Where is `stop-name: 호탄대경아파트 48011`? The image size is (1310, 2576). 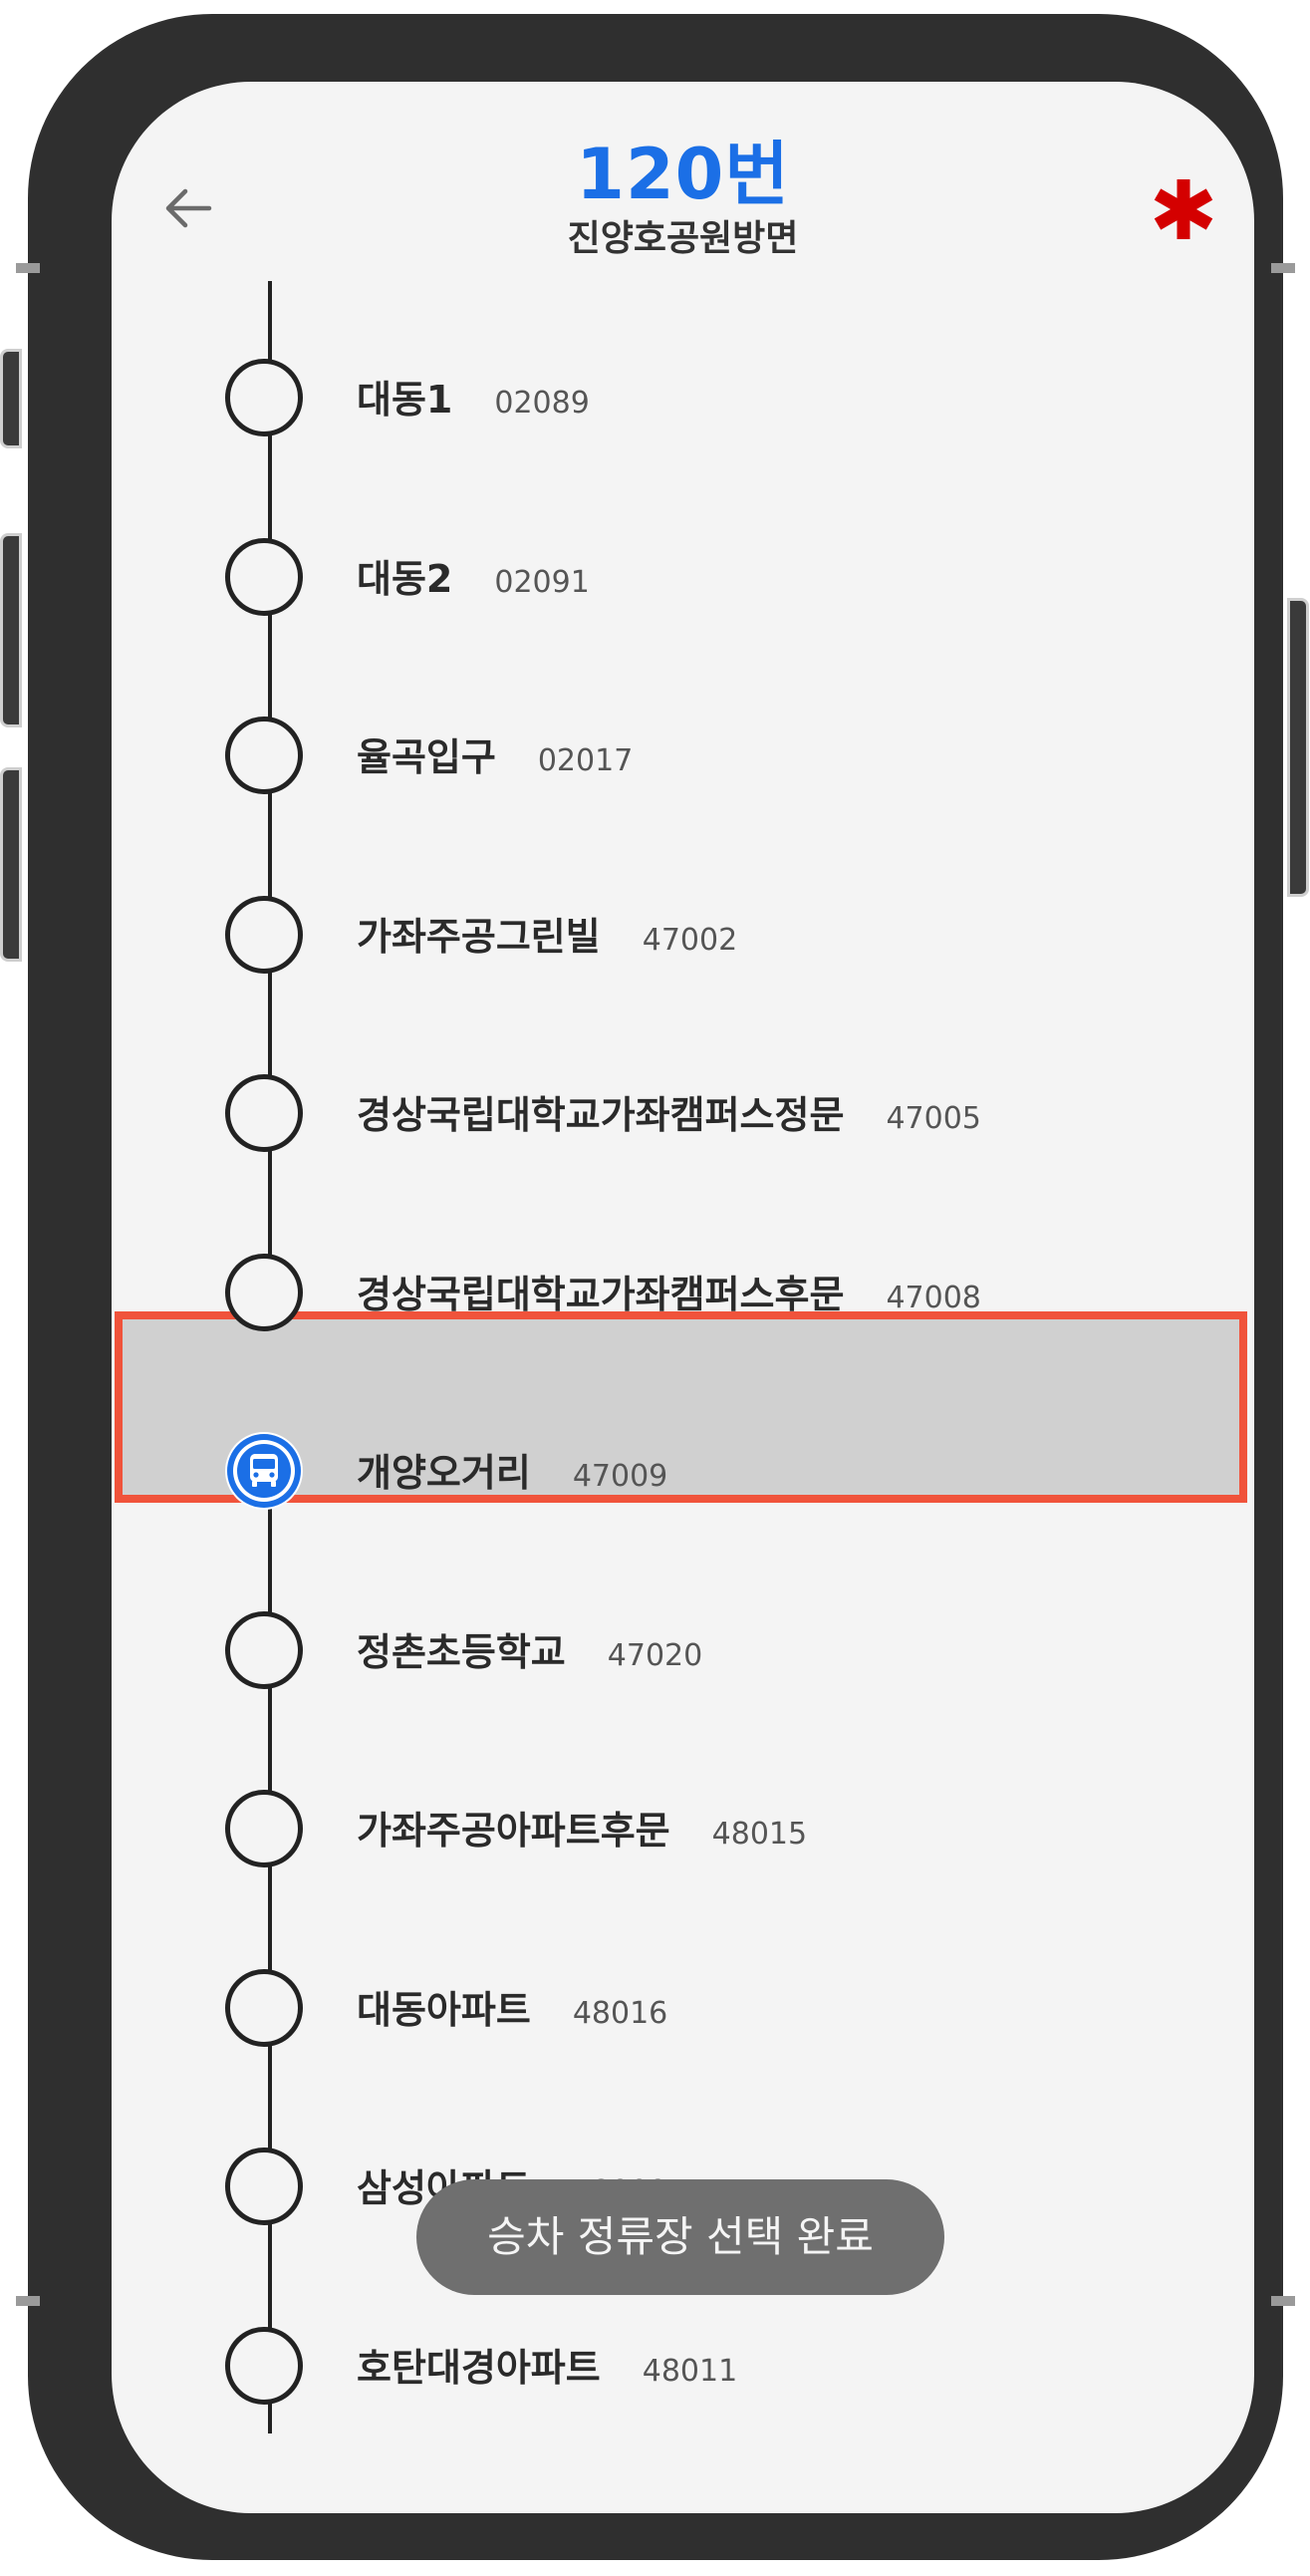
stop-name: 호탄대경아파트 48011 is located at coordinates (547, 2367).